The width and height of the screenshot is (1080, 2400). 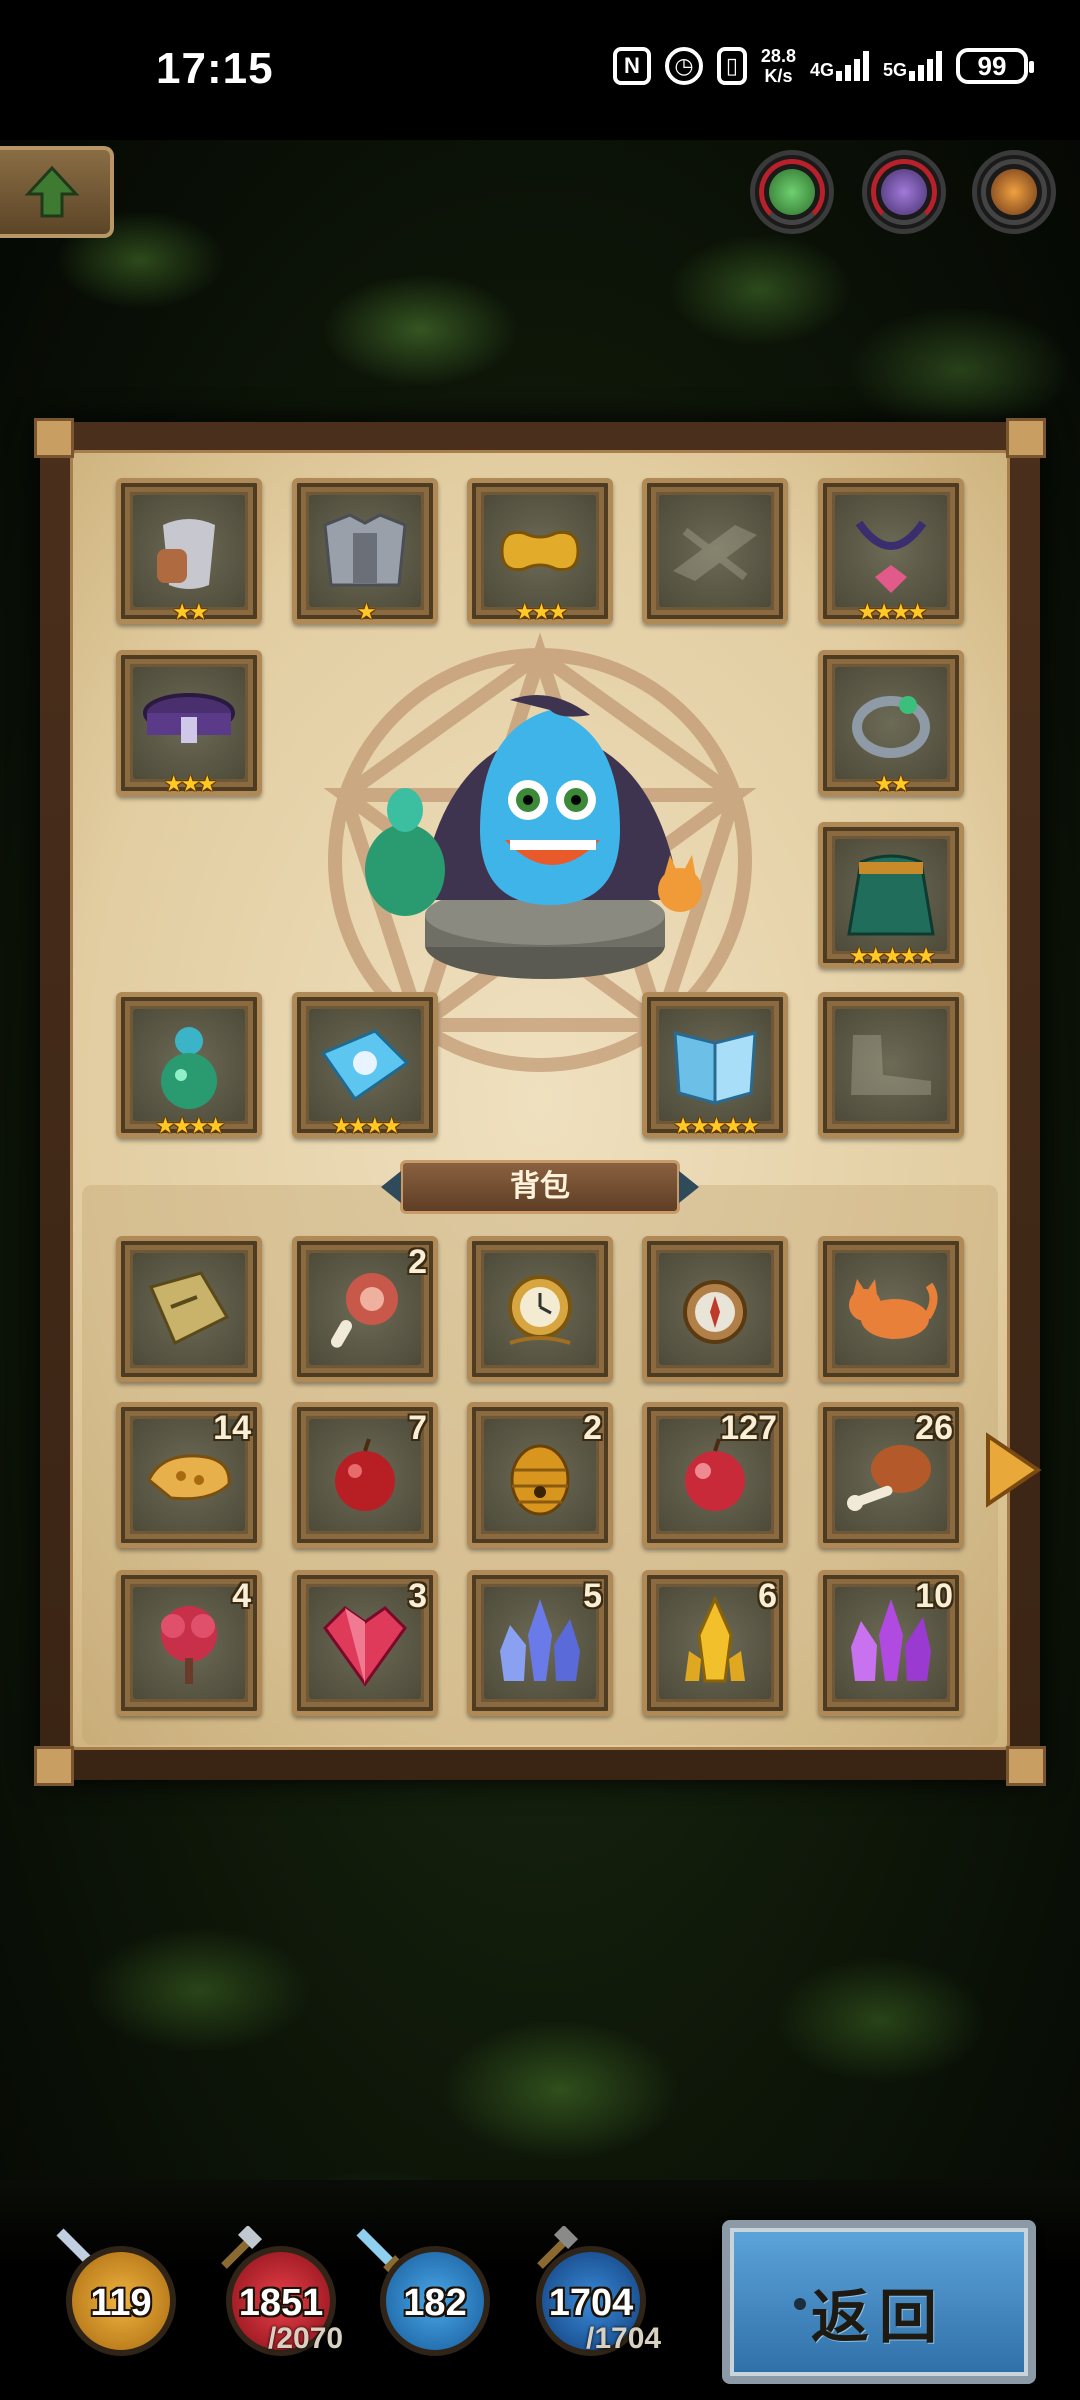 I want to click on cat-figurine-icon, so click(x=893, y=1309).